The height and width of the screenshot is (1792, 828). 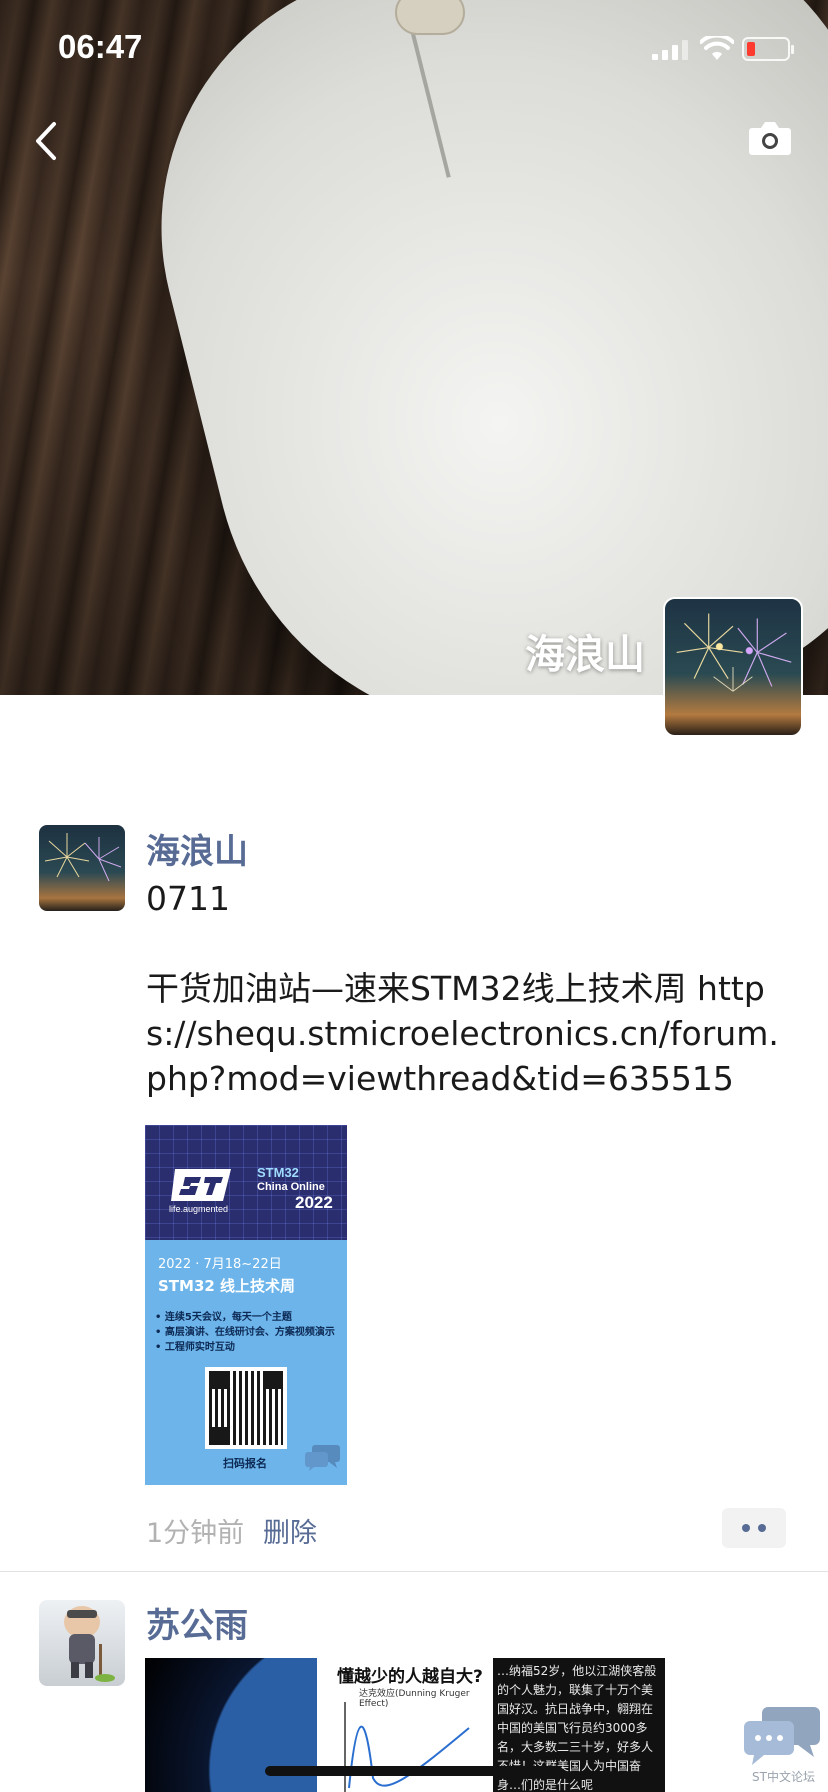 I want to click on st-tagline: life.augmented, so click(x=199, y=1209).